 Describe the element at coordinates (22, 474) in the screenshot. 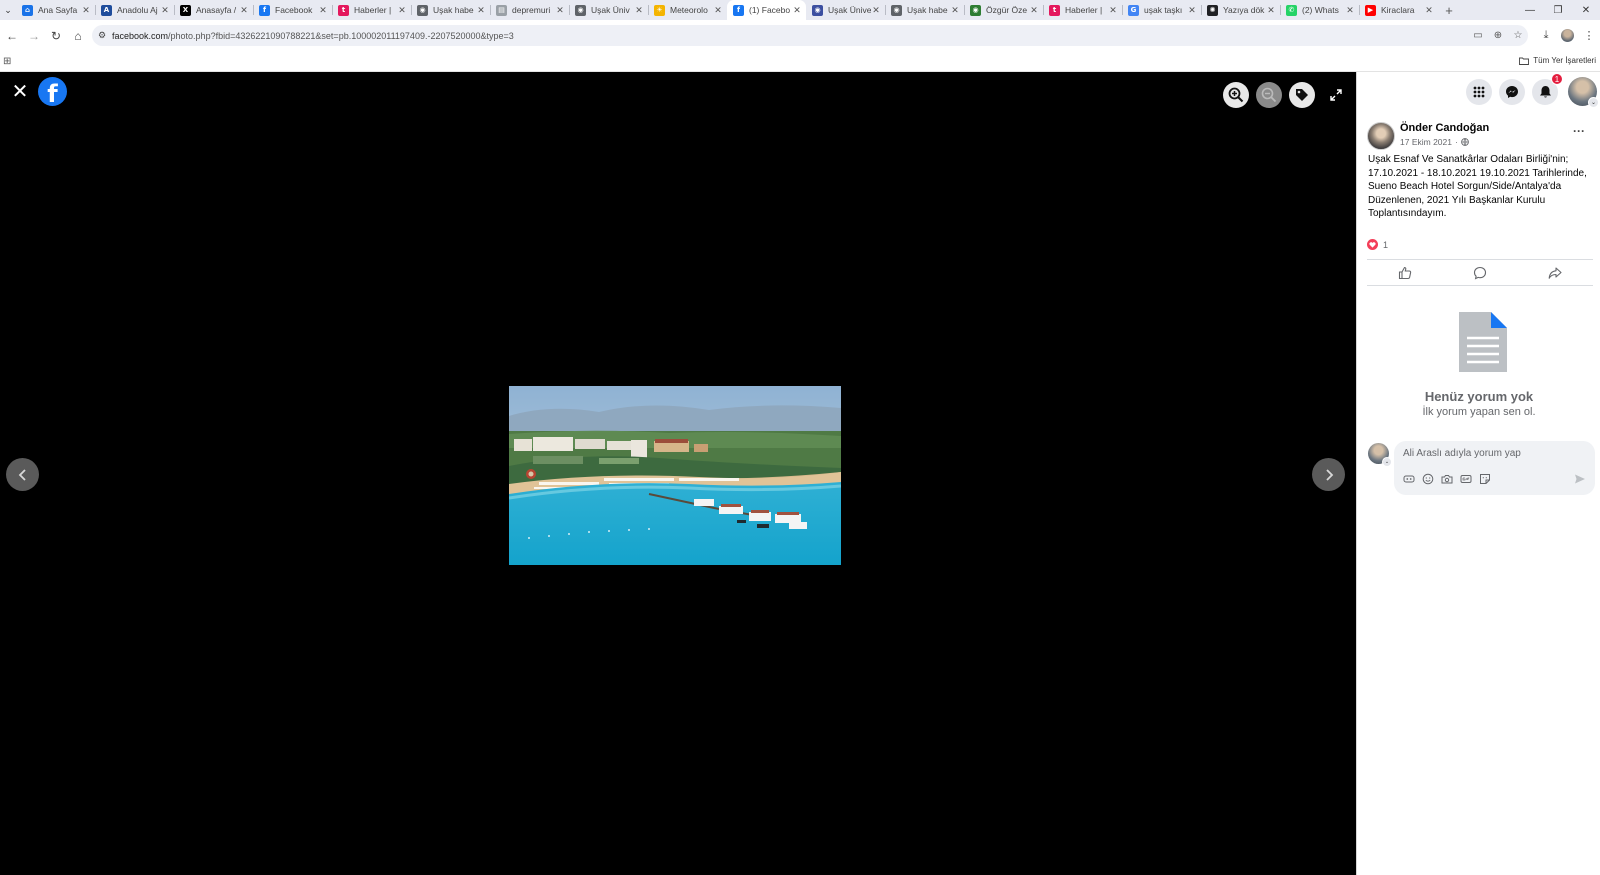

I see `previous-photo-icon` at that location.